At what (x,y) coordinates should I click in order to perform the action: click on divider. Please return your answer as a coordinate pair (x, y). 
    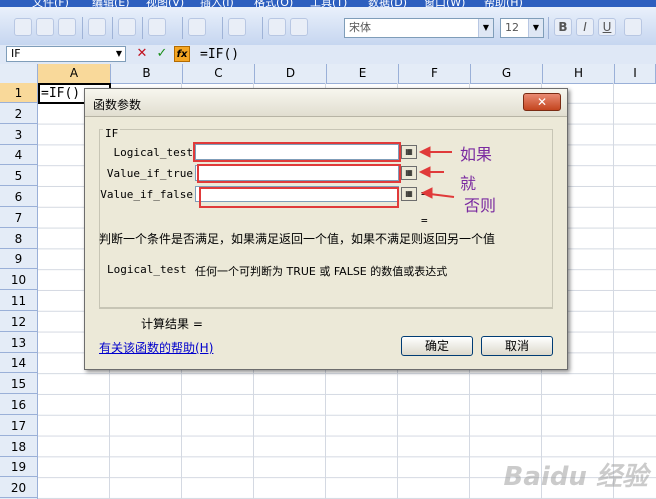
    Looking at the image, I should click on (326, 307).